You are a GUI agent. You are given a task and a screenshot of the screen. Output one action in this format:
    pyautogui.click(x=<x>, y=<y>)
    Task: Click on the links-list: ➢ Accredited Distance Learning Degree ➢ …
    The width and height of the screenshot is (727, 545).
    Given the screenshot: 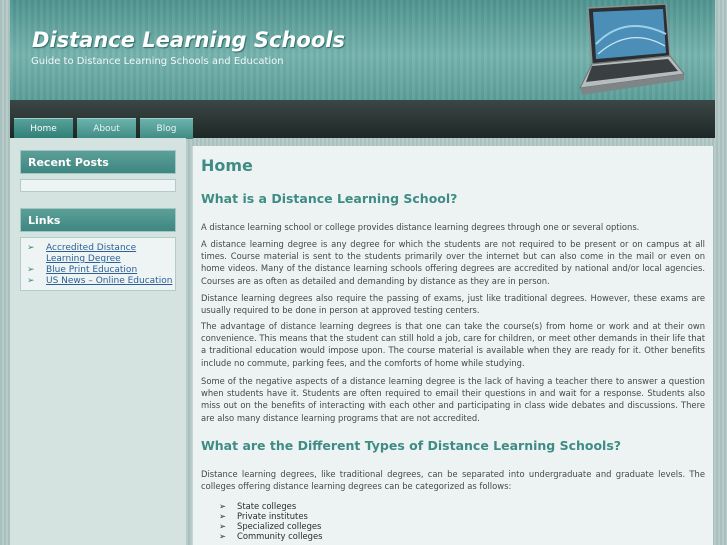 What is the action you would take?
    pyautogui.click(x=98, y=264)
    